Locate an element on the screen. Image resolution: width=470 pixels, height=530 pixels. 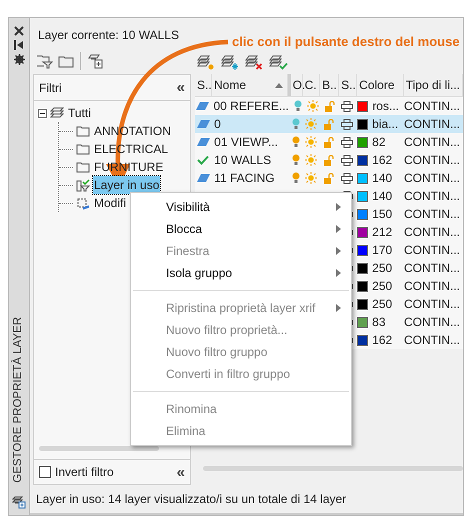
filters-title: Filtri is located at coordinates (50, 88).